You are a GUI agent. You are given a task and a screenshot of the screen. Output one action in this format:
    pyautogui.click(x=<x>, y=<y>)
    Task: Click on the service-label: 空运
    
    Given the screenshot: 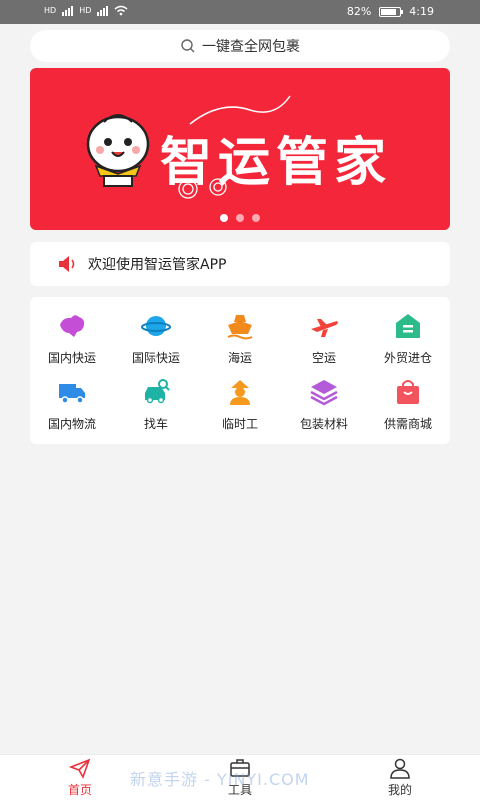 What is the action you would take?
    pyautogui.click(x=323, y=357)
    